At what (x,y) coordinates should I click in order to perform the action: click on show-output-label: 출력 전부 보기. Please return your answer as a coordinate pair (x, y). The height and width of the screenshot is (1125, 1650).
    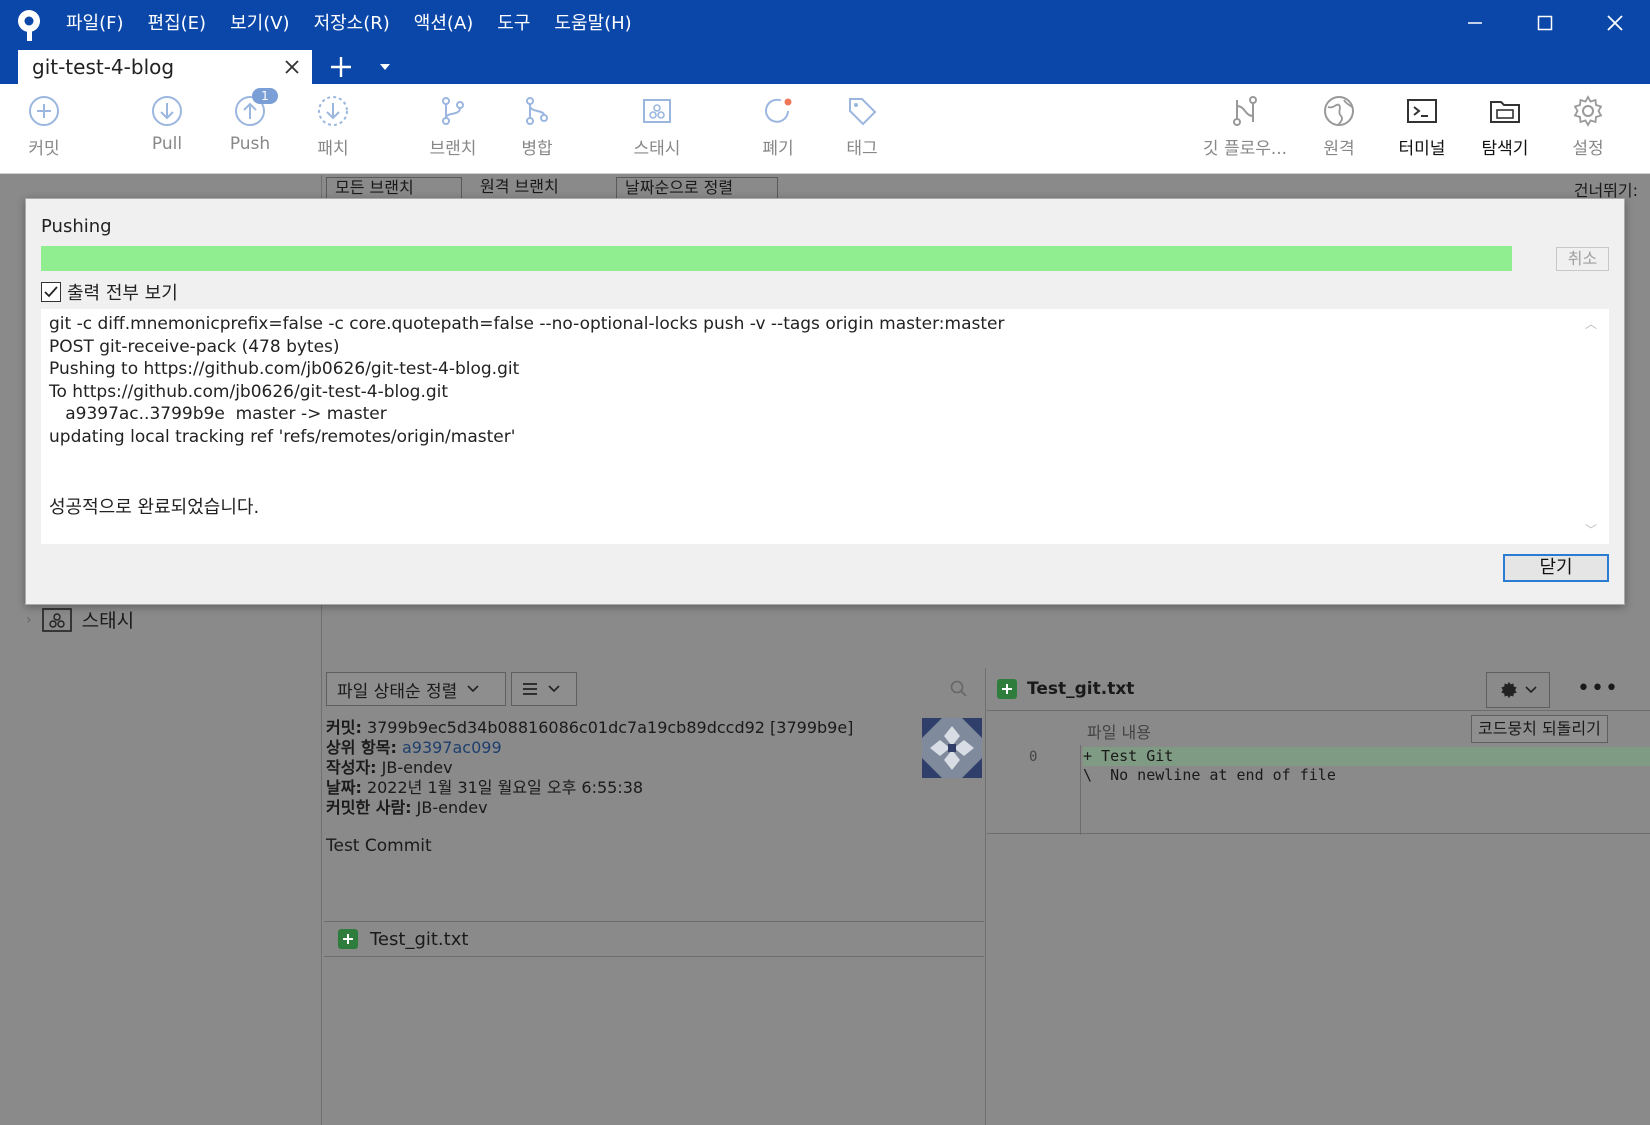
    Looking at the image, I should click on (122, 293).